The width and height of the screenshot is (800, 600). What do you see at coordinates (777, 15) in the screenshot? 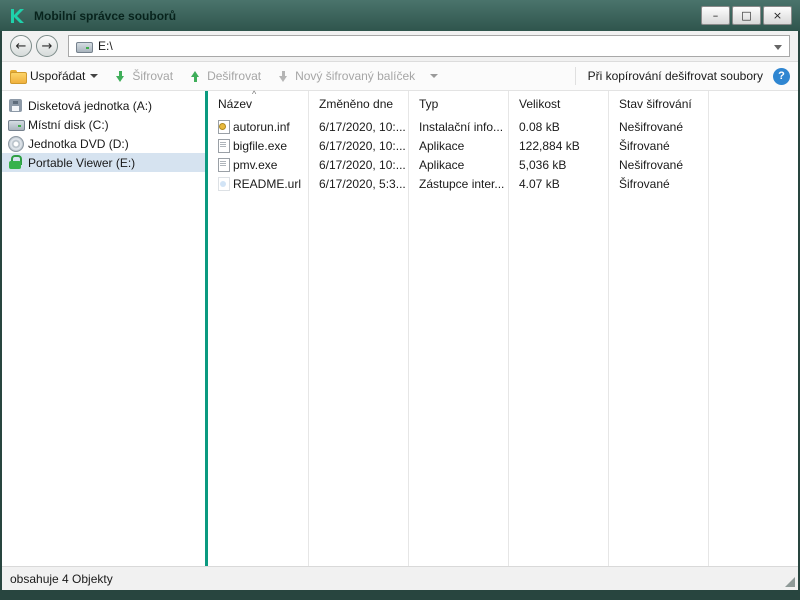
I see `close-button: ×` at bounding box center [777, 15].